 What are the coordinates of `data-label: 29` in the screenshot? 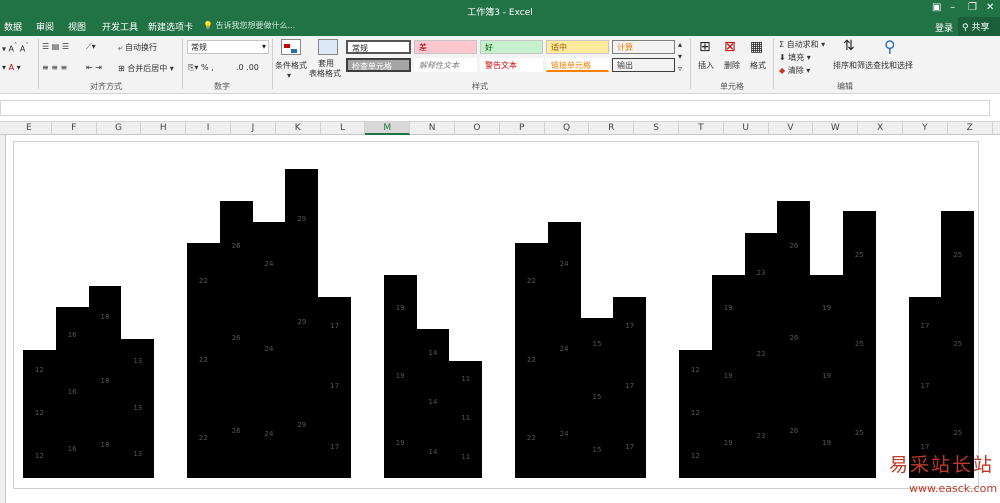 It's located at (302, 322).